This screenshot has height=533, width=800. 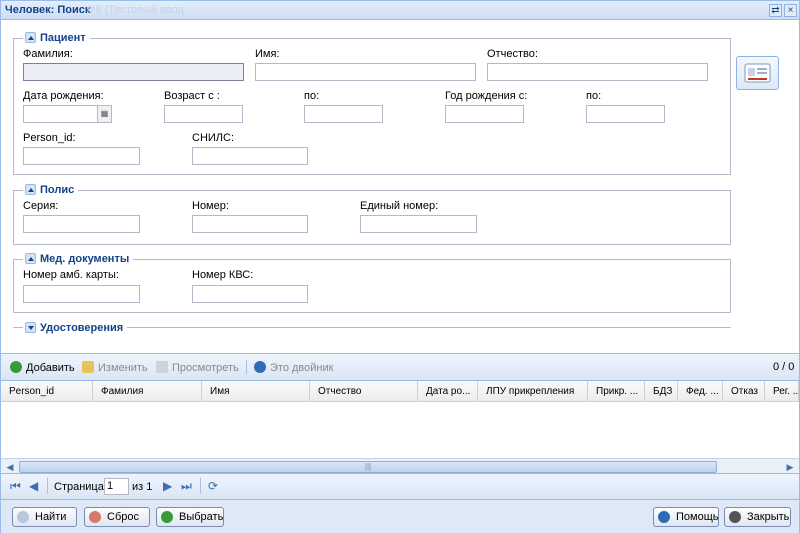 I want to click on amb-card-input, so click(x=81, y=294).